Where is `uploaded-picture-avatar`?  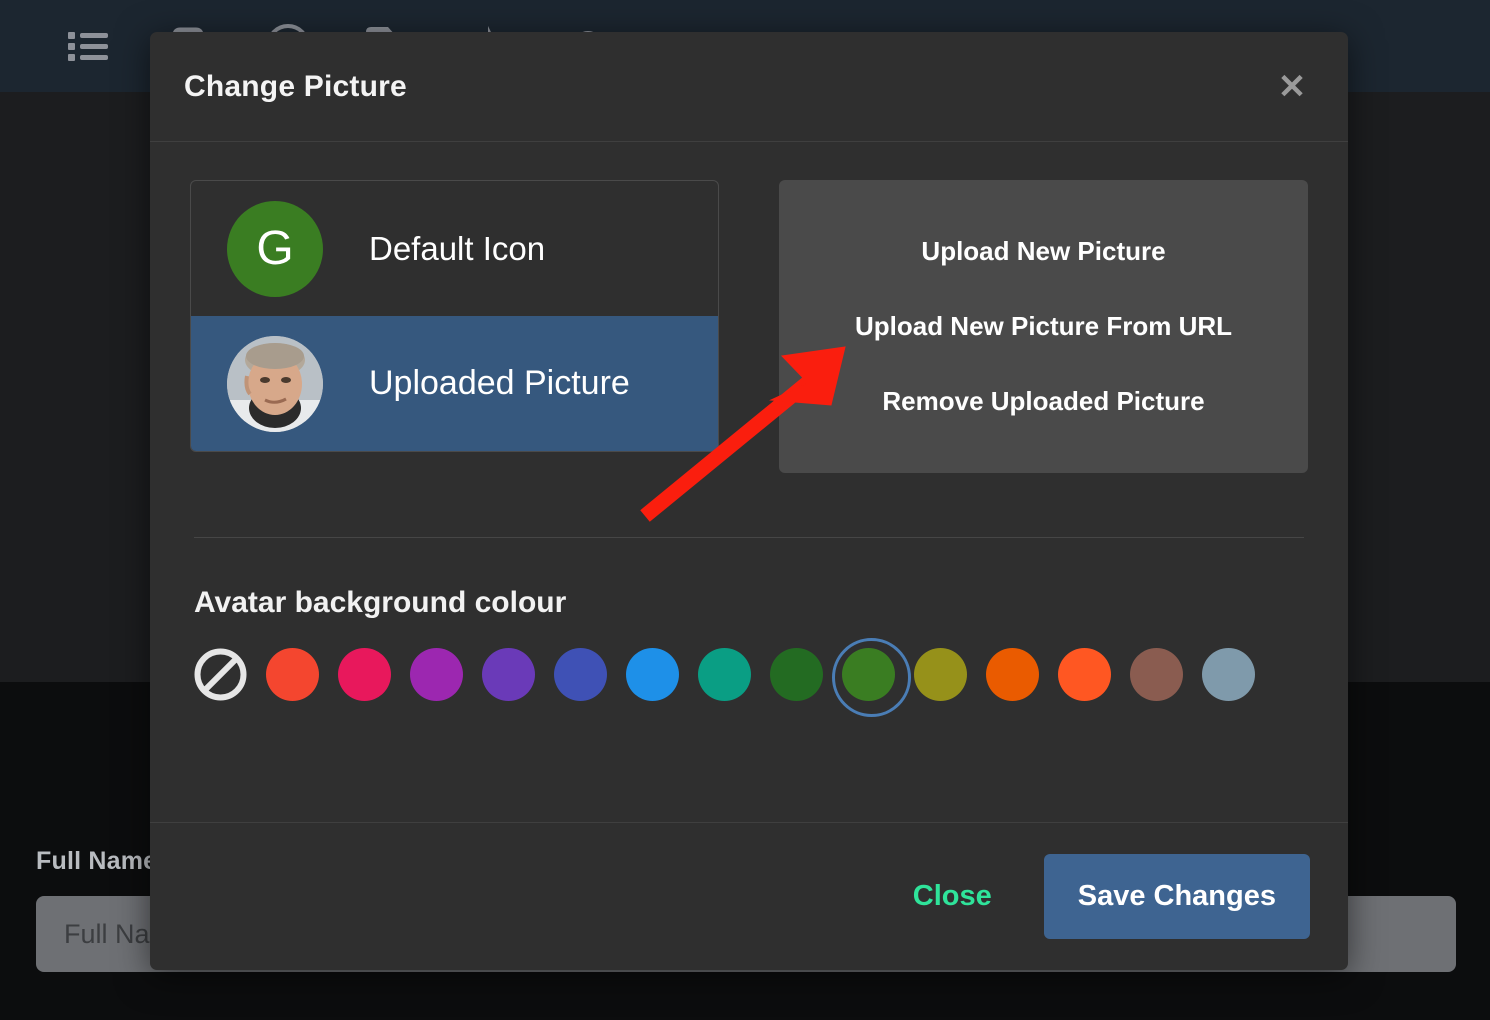
uploaded-picture-avatar is located at coordinates (275, 383).